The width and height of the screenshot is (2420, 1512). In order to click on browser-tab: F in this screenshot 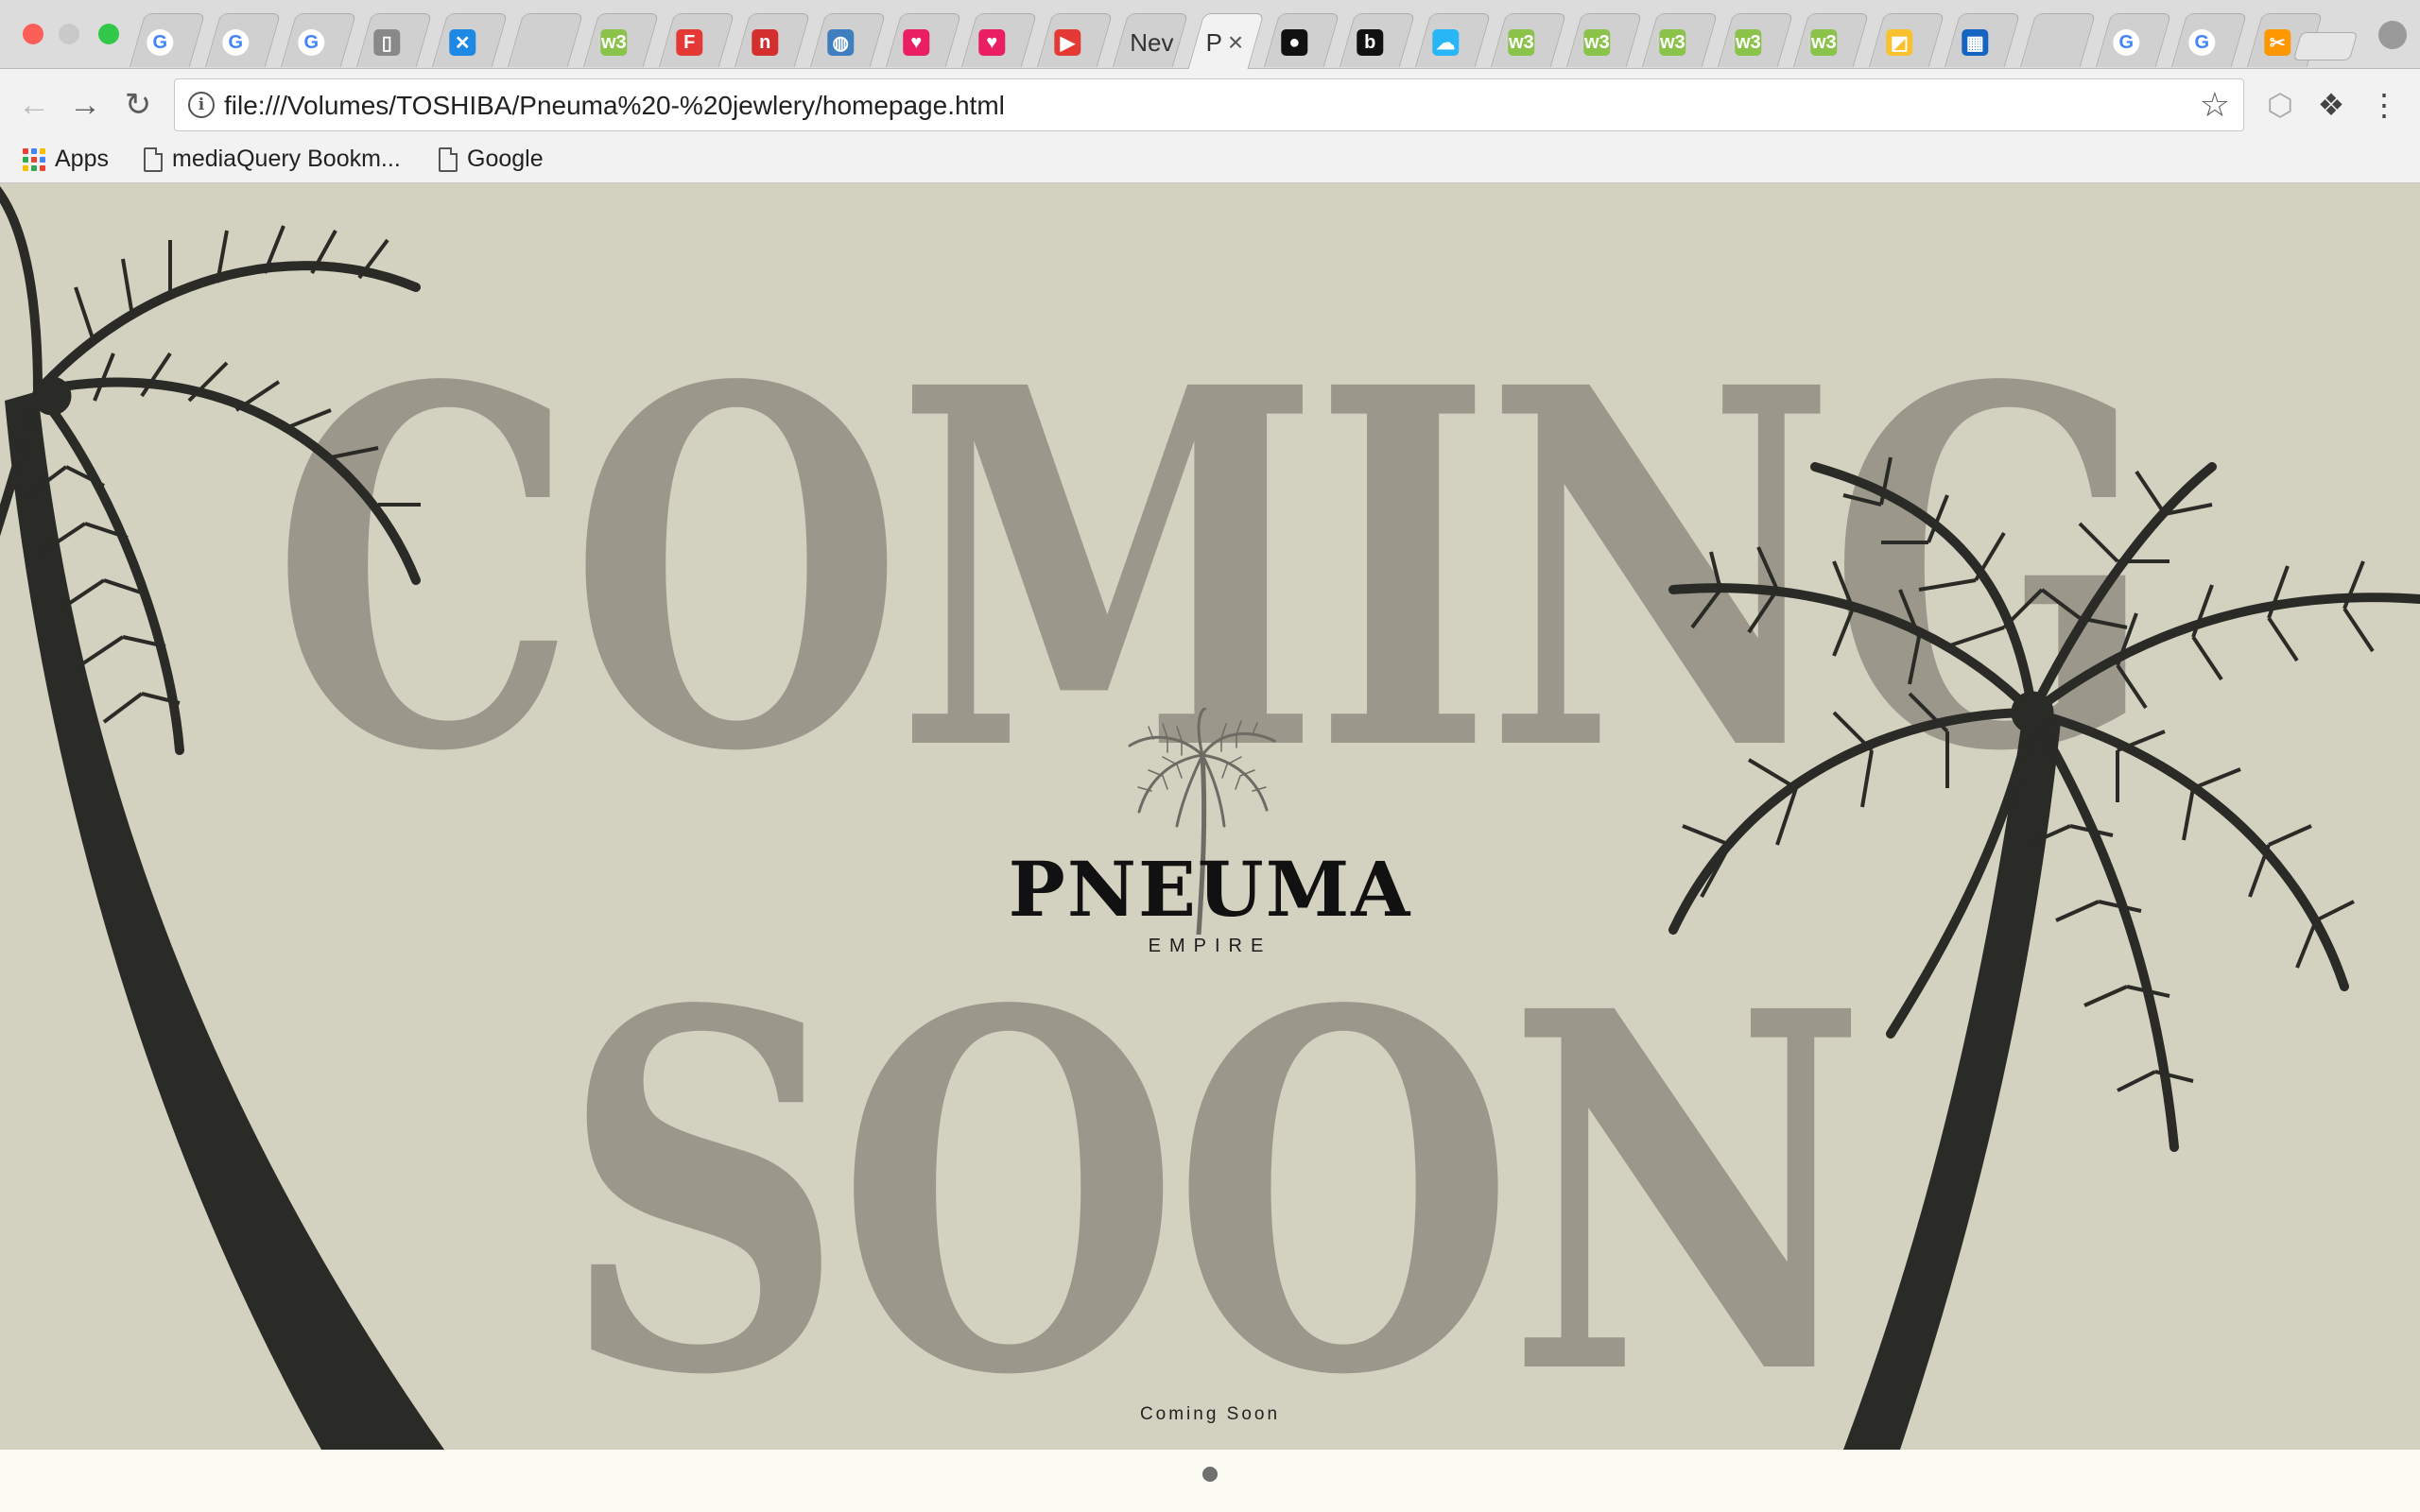, I will do `click(696, 40)`.